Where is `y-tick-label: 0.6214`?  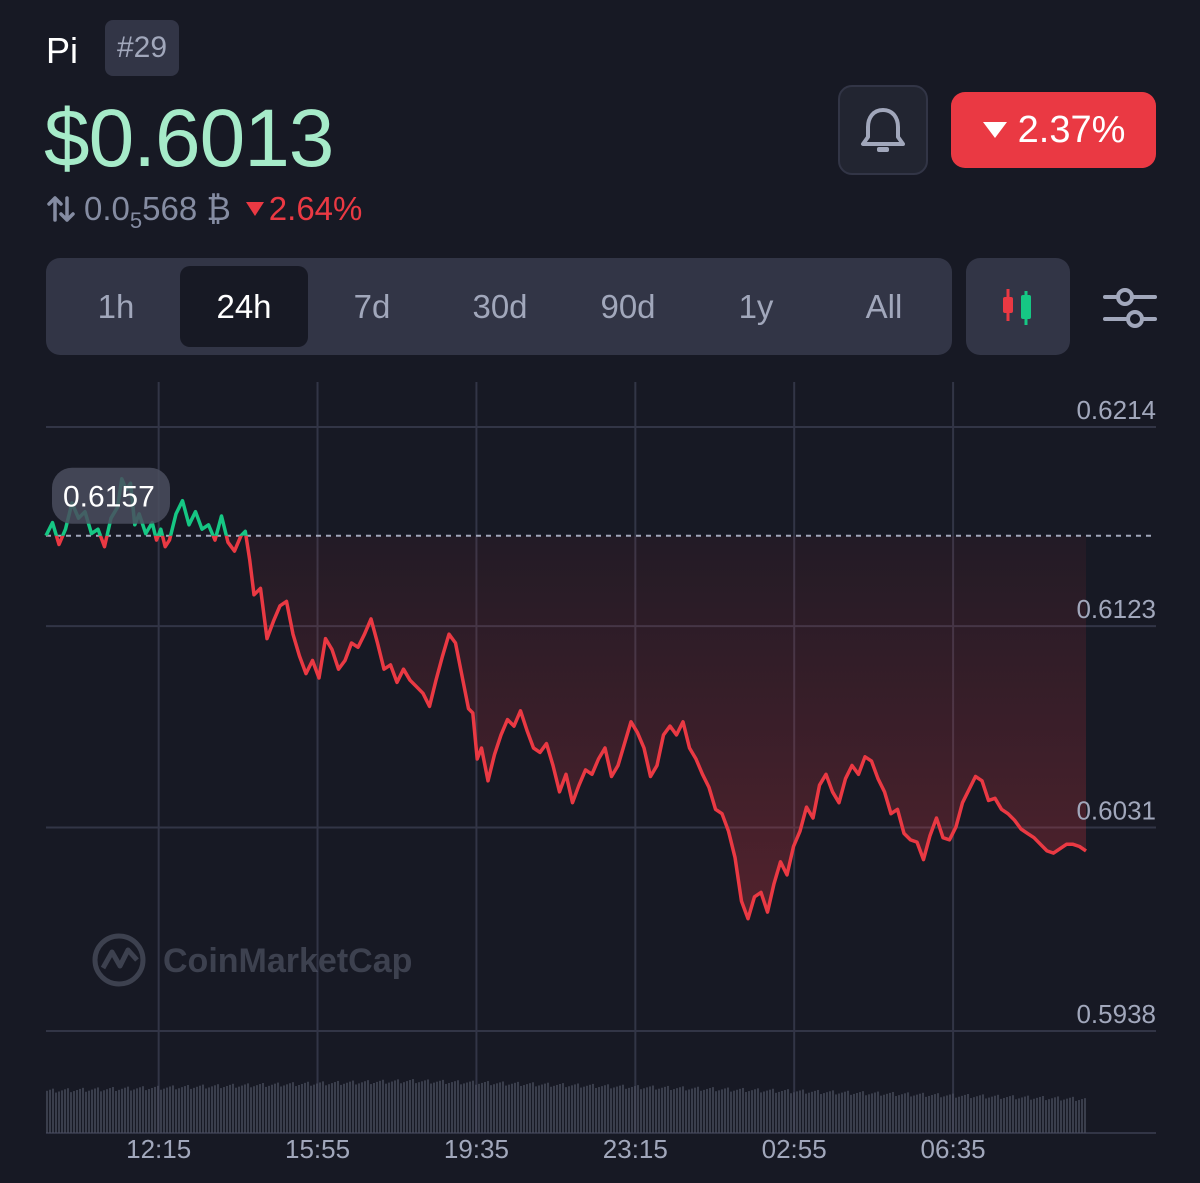 y-tick-label: 0.6214 is located at coordinates (1116, 410).